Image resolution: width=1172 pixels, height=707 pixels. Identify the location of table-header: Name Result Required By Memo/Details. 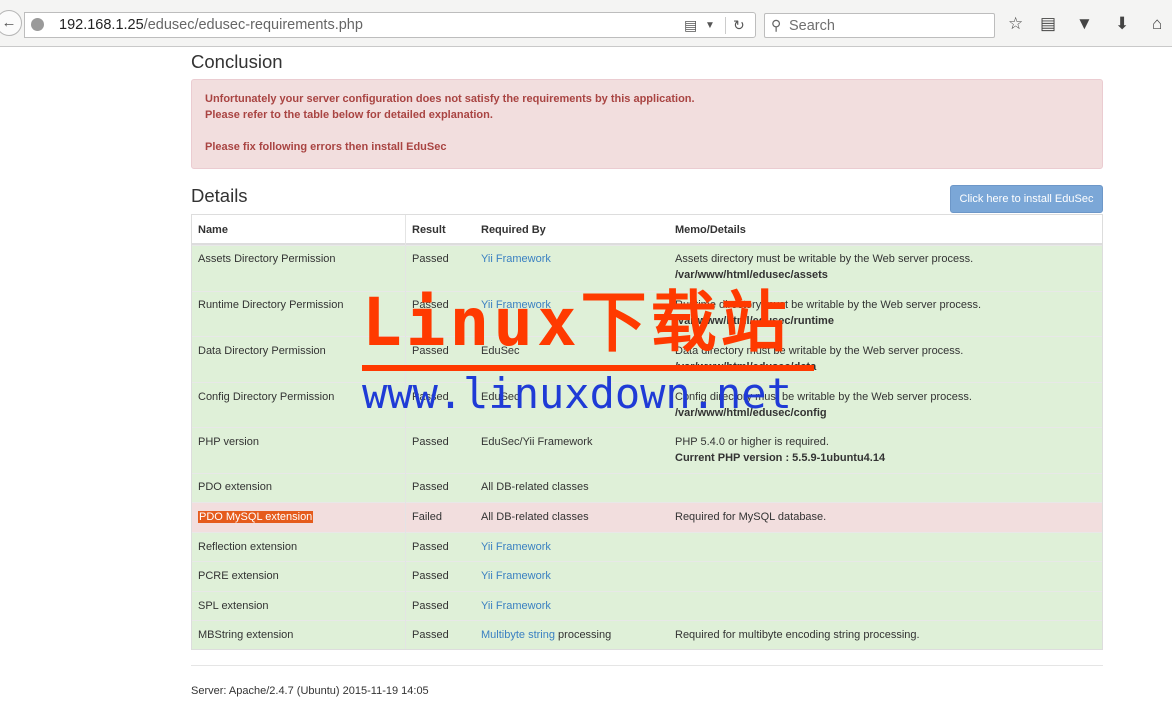
(647, 230).